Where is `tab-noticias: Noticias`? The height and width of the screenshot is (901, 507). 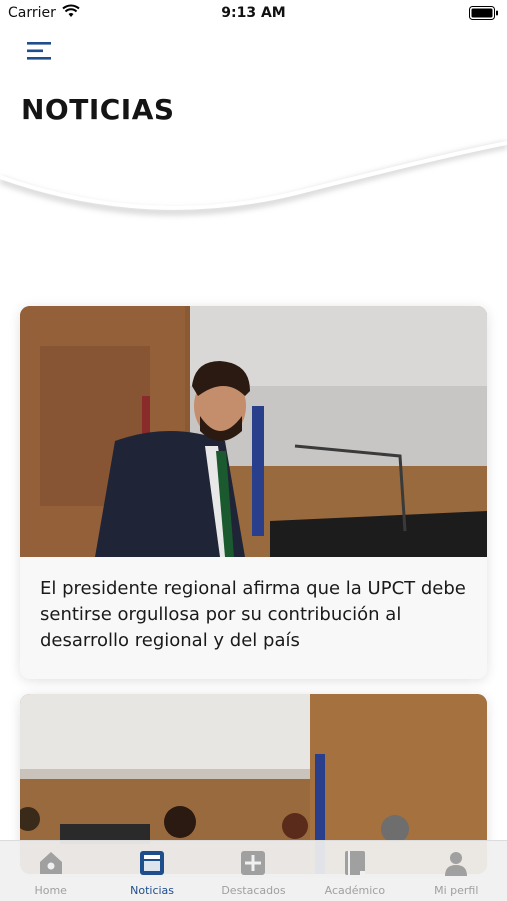
tab-noticias: Noticias is located at coordinates (152, 871).